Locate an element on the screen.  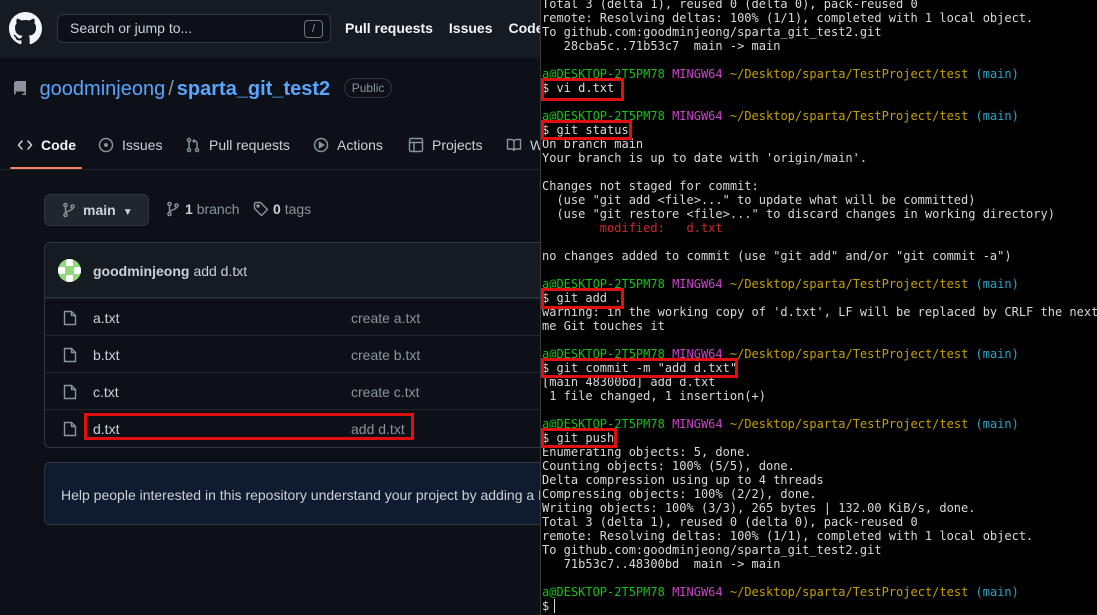
file-row: b.txt create b.txt is located at coordinates (292, 353).